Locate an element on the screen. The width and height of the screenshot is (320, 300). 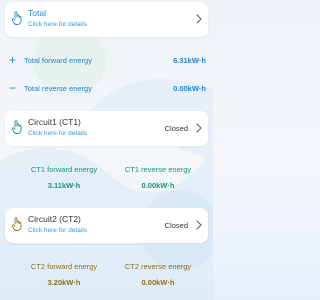
total-forward-label: Total forward energy is located at coordinates (58, 60).